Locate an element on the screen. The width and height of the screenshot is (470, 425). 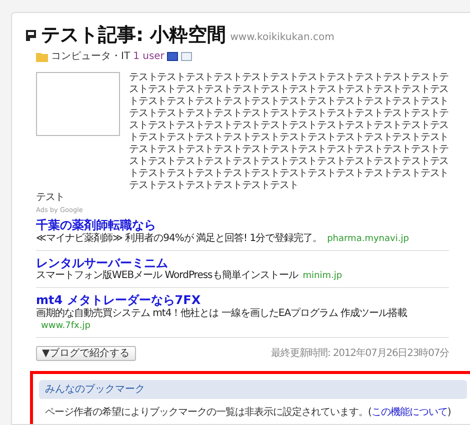
entry-title: テスト記事: 小粋空間 is located at coordinates (133, 35).